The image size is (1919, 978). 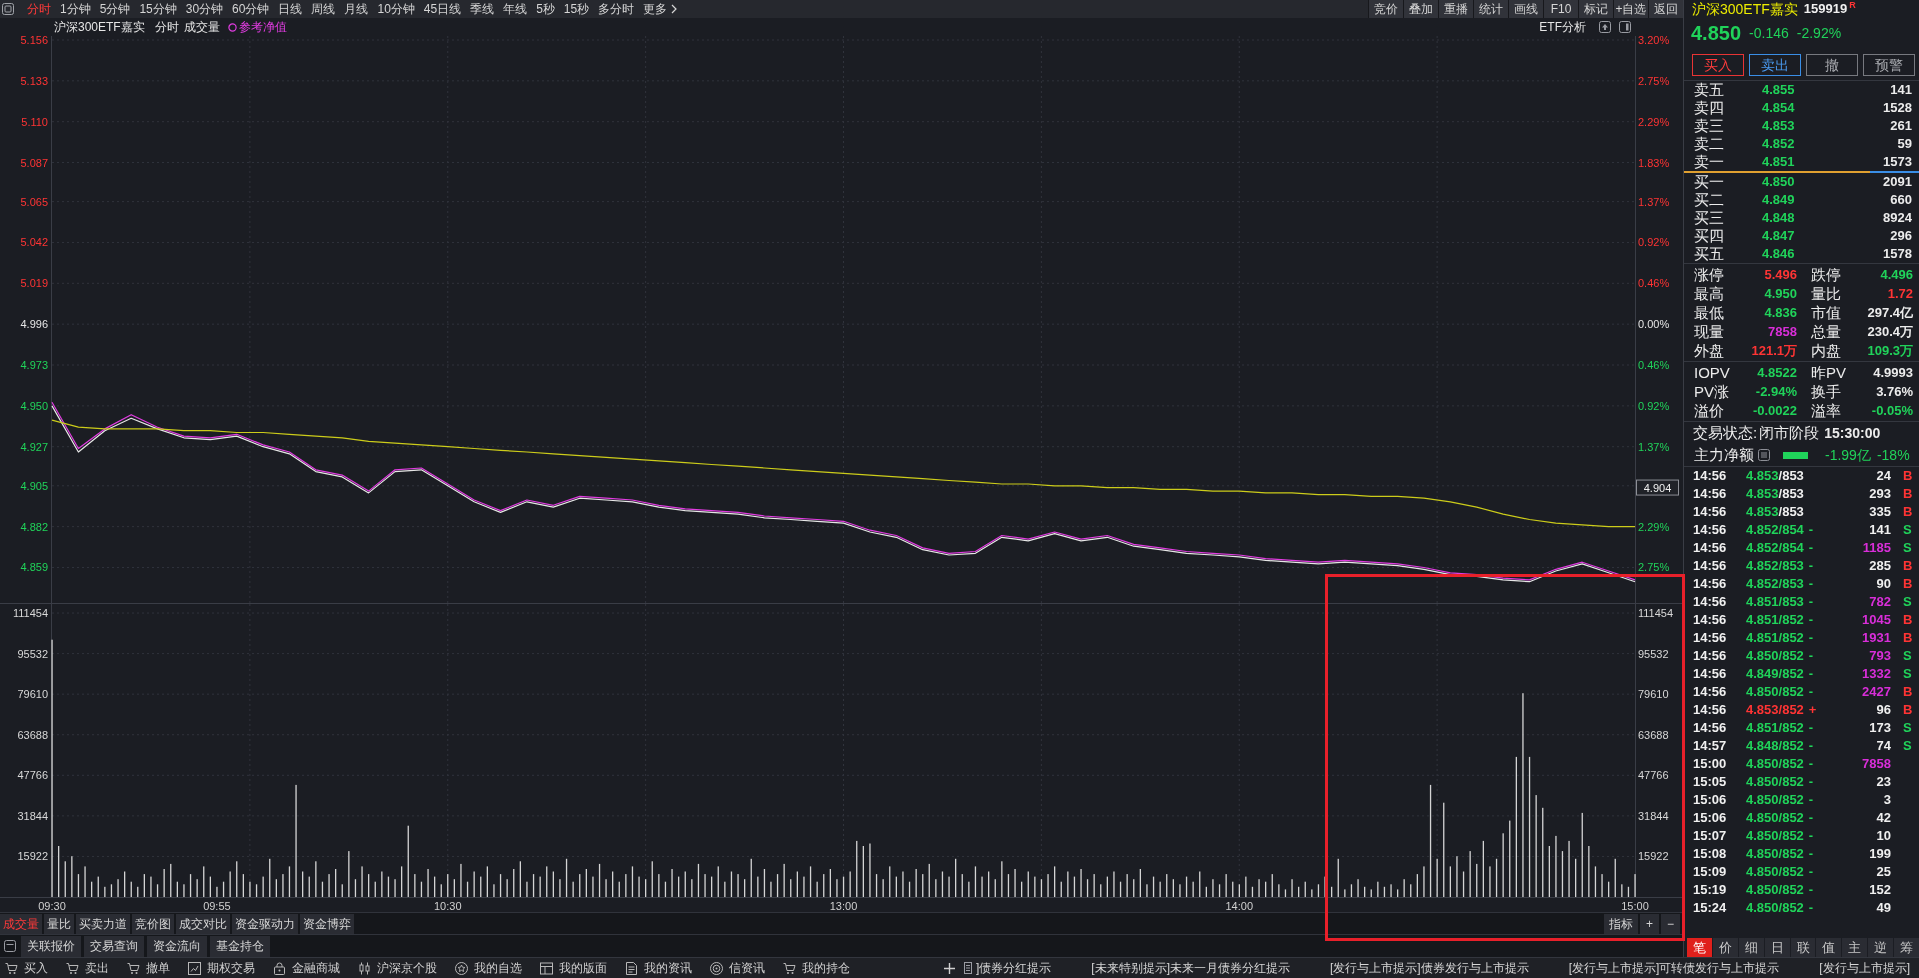 I want to click on toolbar-button: 统计, so click(x=1490, y=9).